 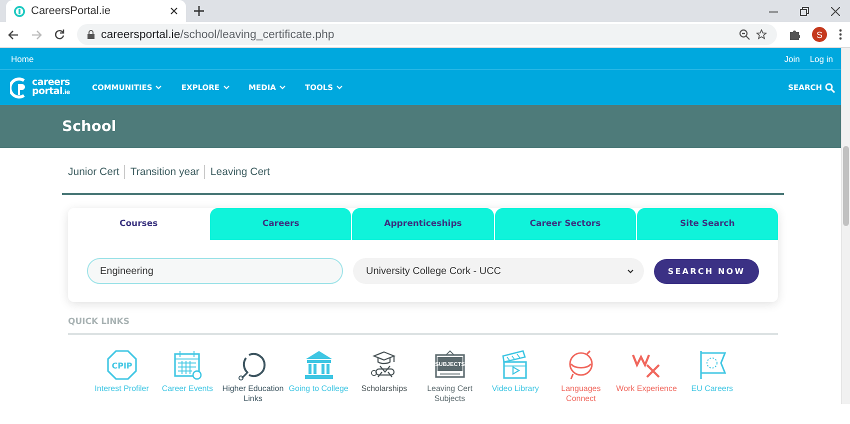 I want to click on subnav-link: Junior Cert, so click(x=96, y=172).